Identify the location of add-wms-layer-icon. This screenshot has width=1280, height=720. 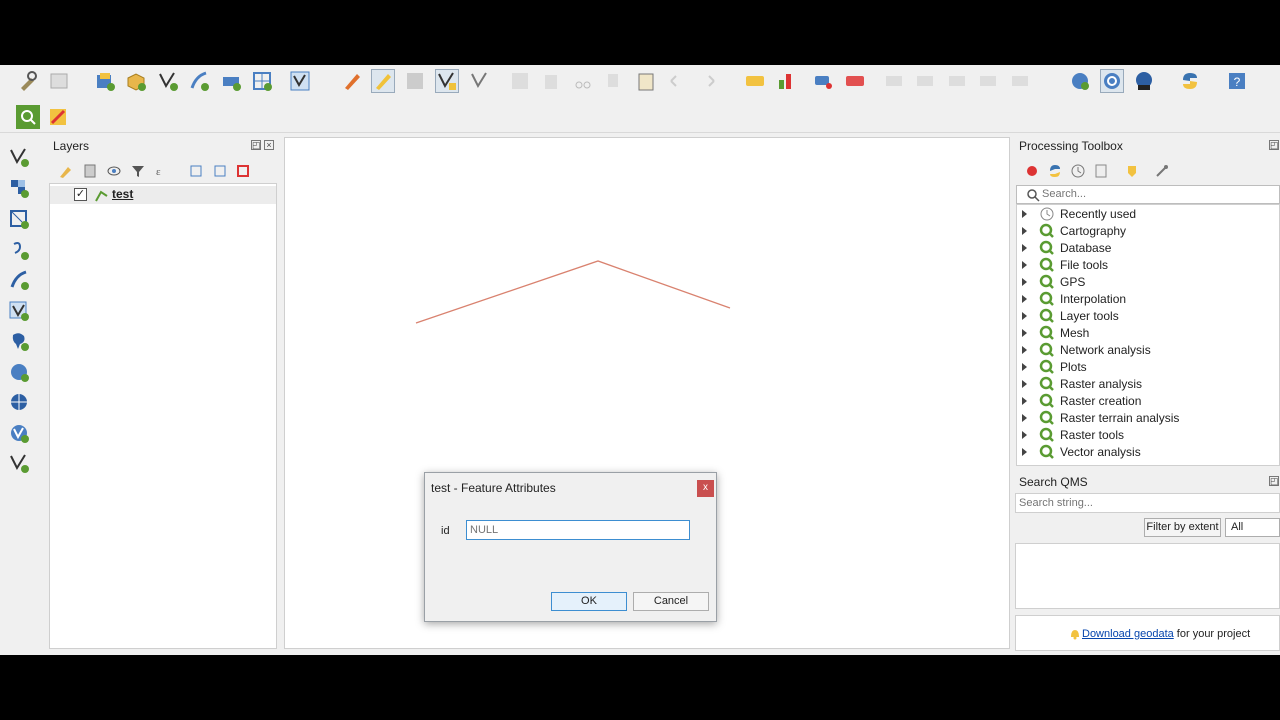
(19, 372).